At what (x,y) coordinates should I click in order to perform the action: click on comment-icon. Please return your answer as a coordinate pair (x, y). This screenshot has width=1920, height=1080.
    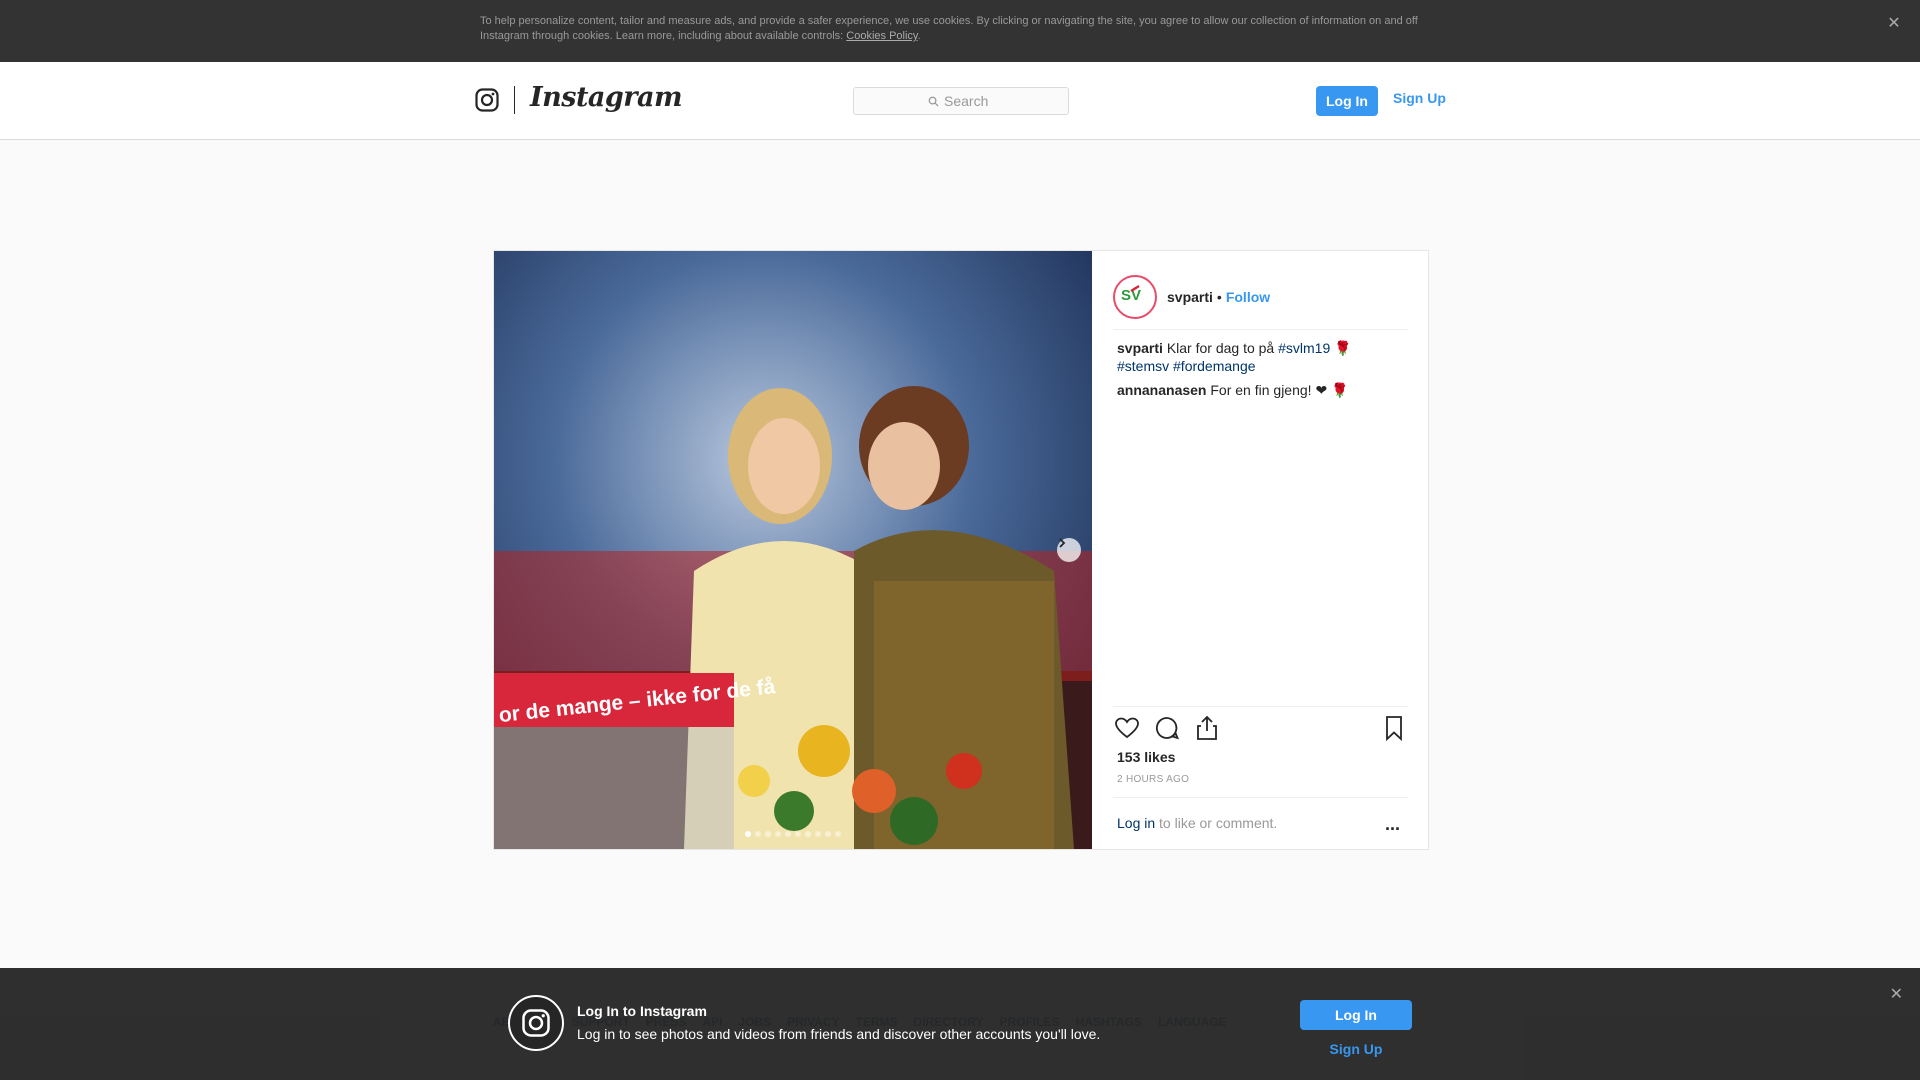
    Looking at the image, I should click on (1167, 728).